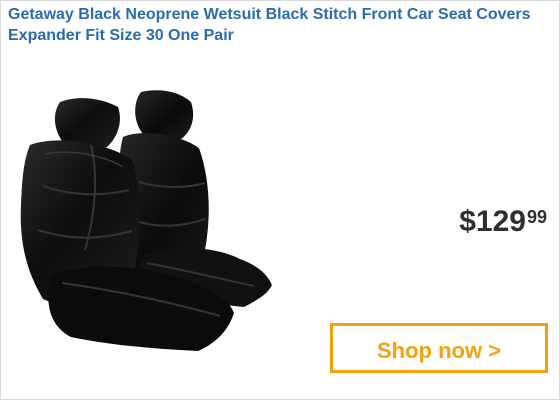 This screenshot has height=400, width=560. What do you see at coordinates (467, 221) in the screenshot?
I see `price-currency: $` at bounding box center [467, 221].